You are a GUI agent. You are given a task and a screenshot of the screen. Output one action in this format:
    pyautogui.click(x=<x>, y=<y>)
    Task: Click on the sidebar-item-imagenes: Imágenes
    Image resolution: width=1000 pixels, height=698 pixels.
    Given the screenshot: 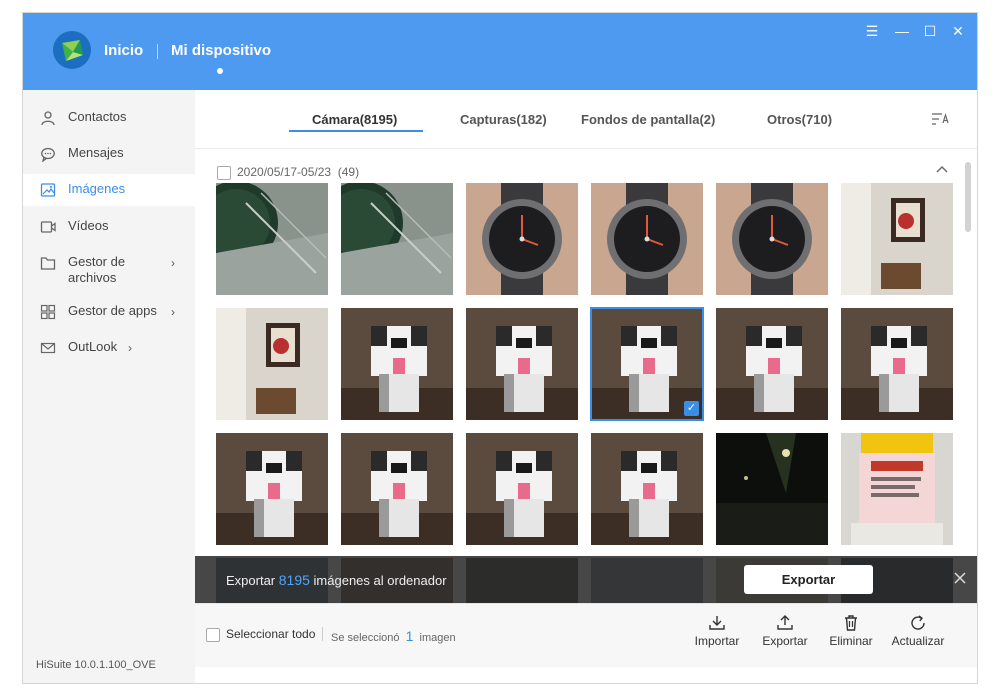 What is the action you would take?
    pyautogui.click(x=109, y=190)
    